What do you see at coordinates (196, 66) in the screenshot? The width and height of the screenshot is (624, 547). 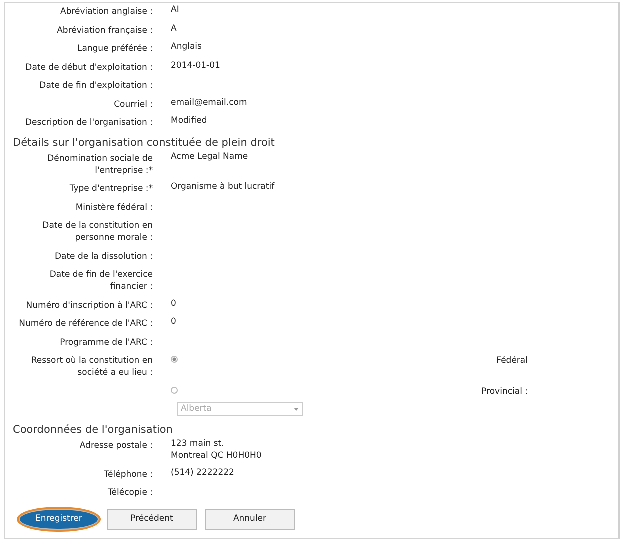 I see `field-value: 2014-01-01` at bounding box center [196, 66].